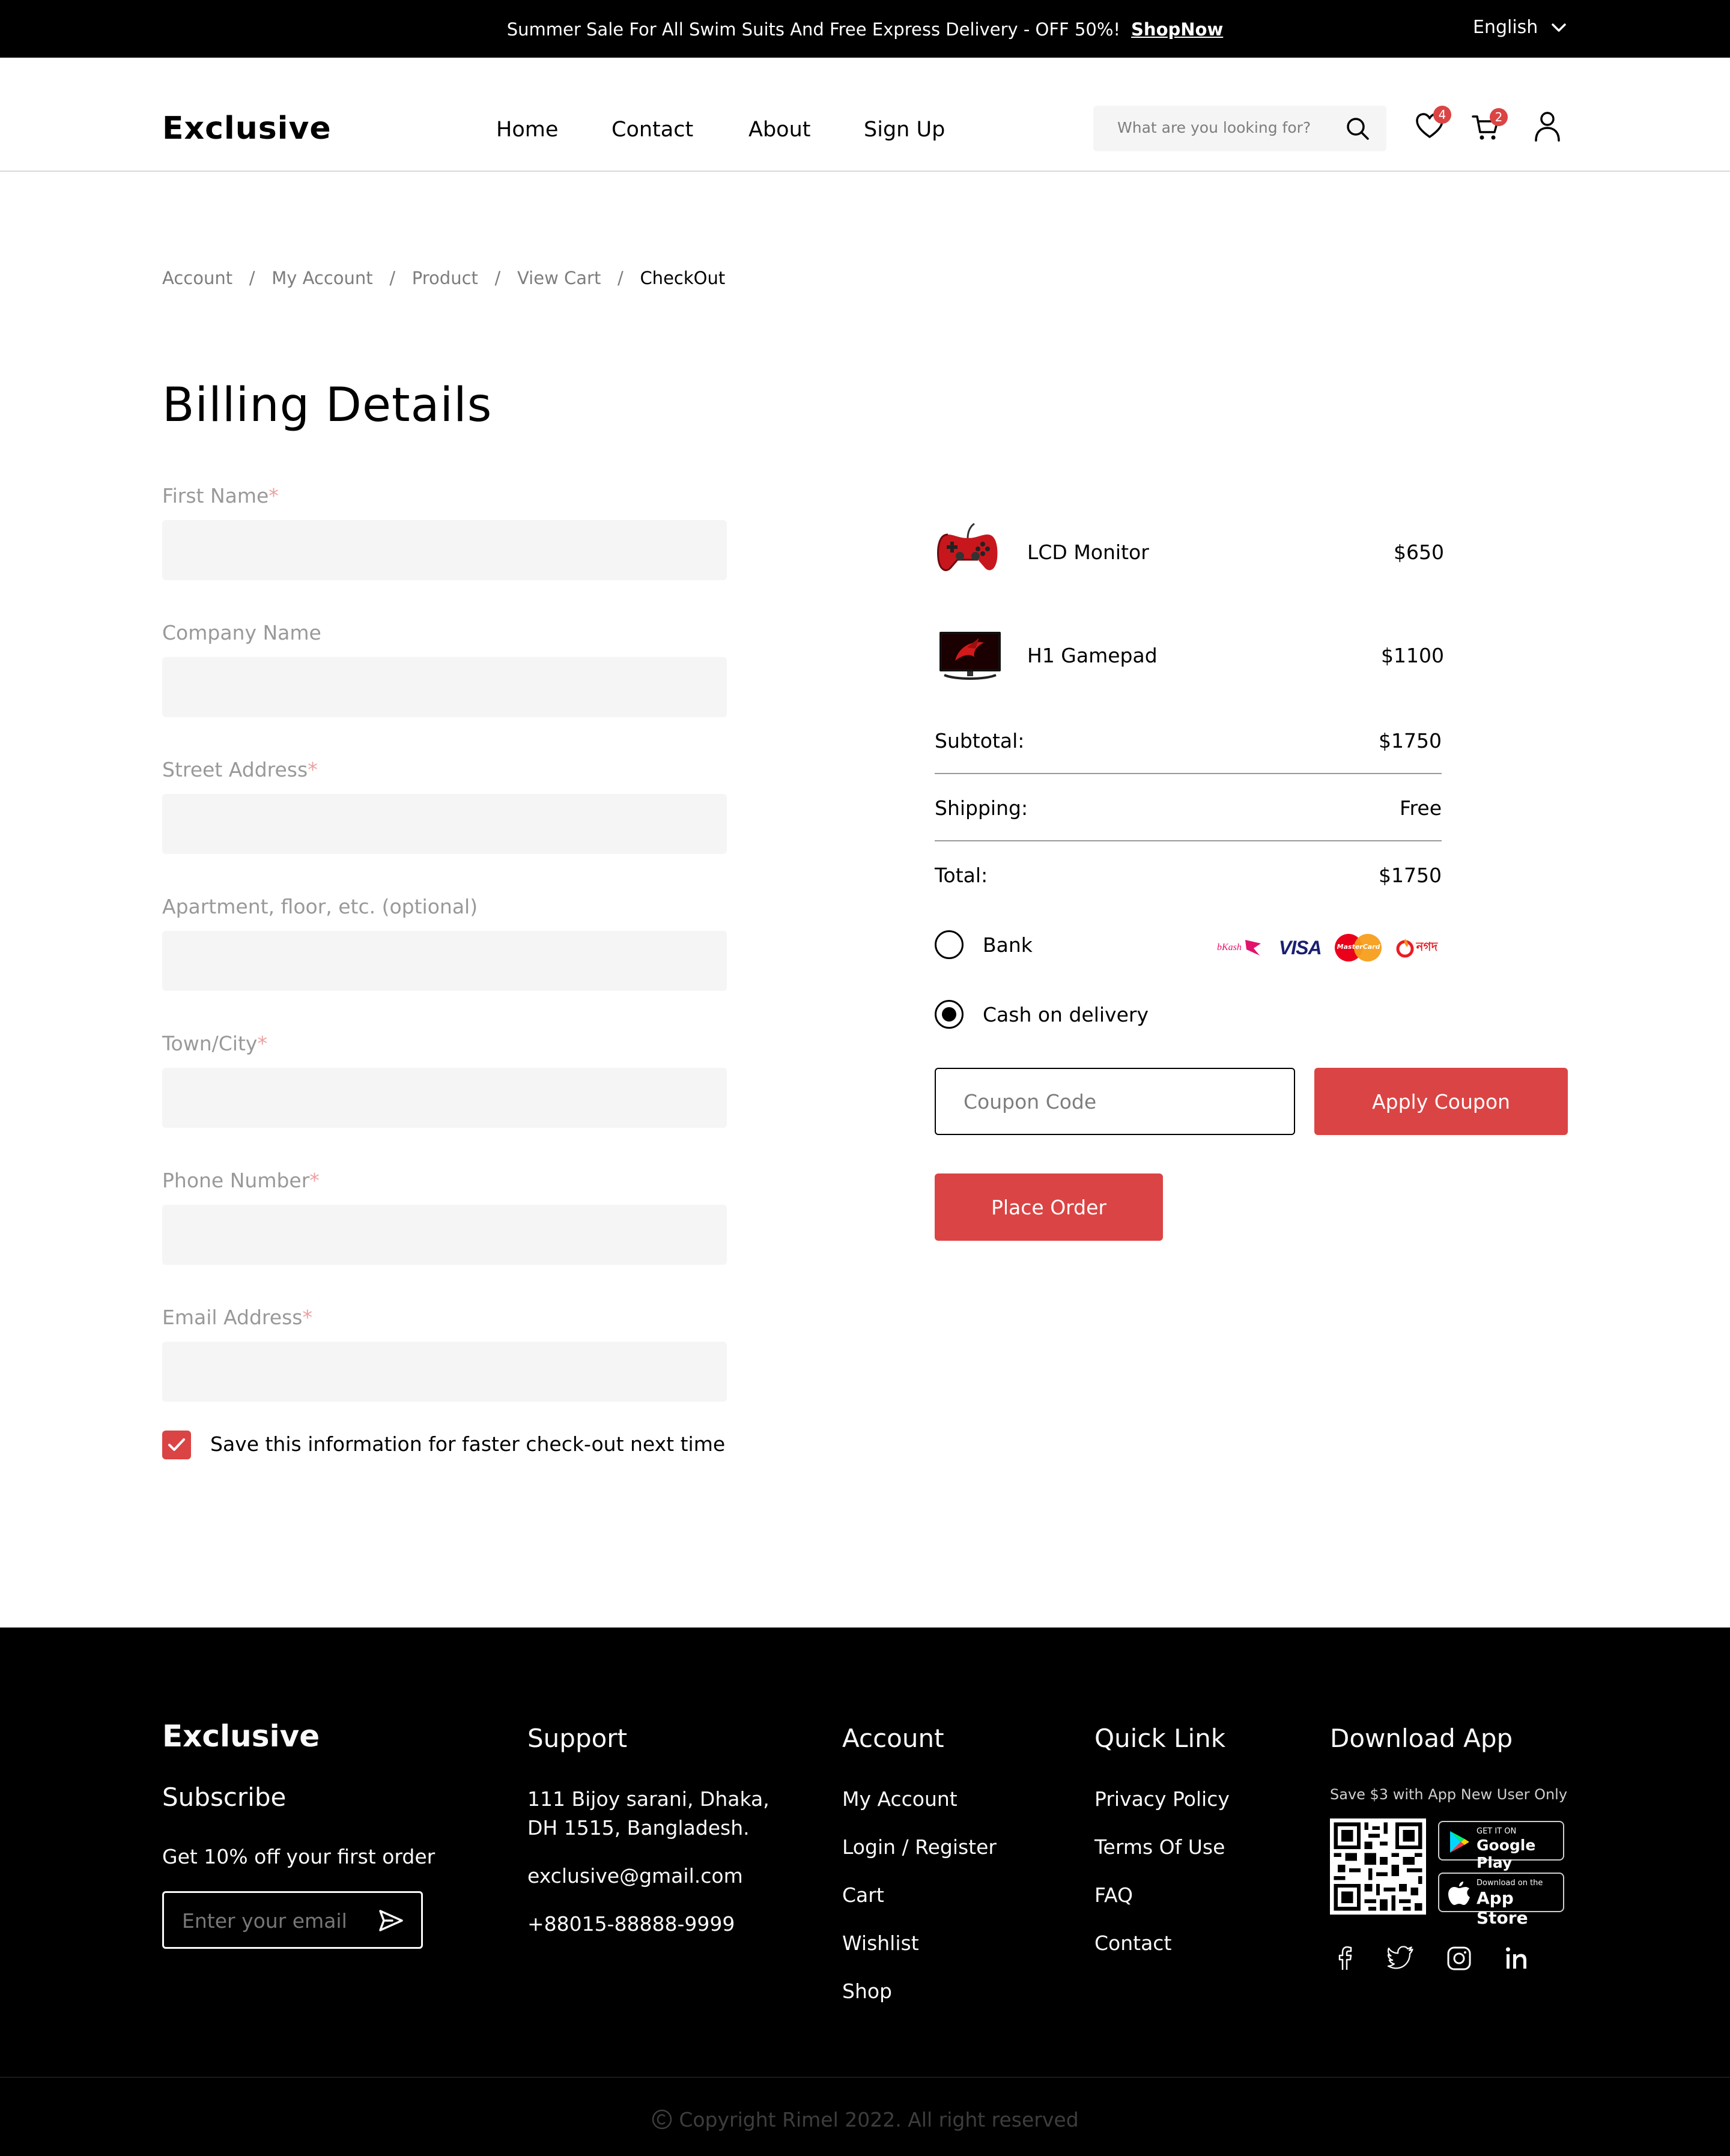  I want to click on linkedin-icon, so click(1517, 1958).